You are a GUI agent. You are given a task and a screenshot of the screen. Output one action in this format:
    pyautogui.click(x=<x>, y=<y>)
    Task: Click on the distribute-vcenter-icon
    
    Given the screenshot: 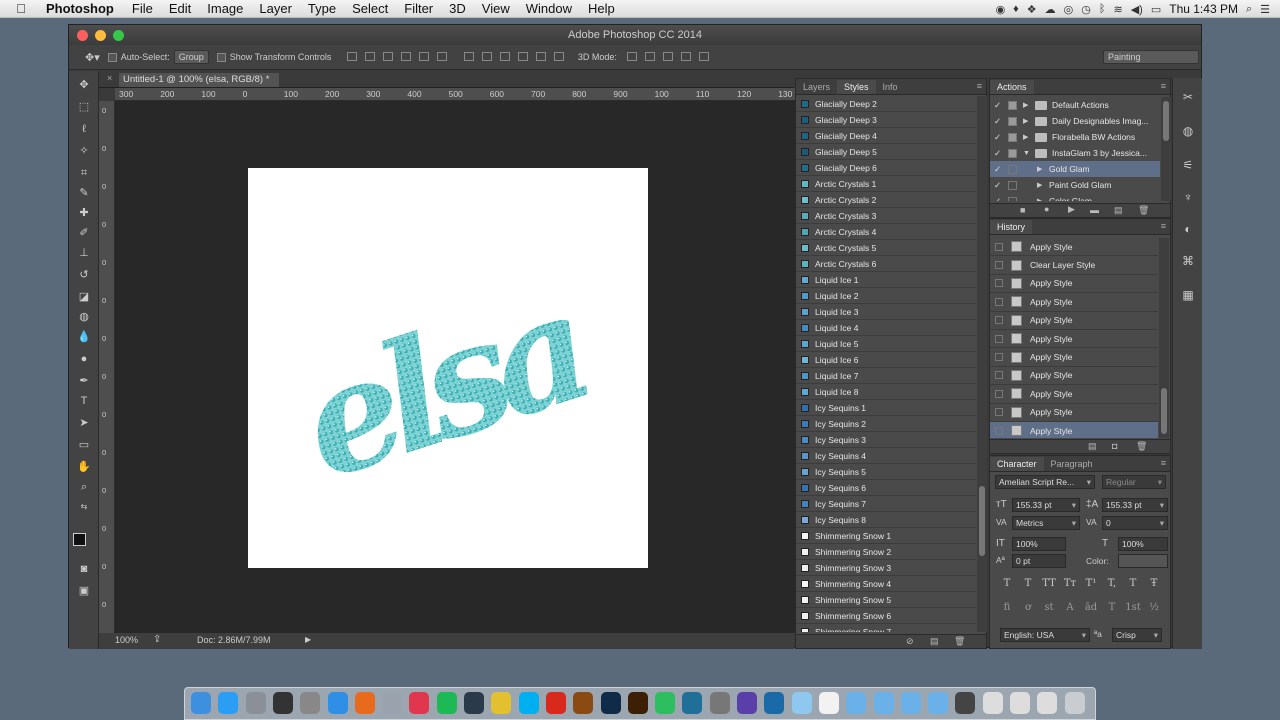 What is the action you would take?
    pyautogui.click(x=486, y=56)
    